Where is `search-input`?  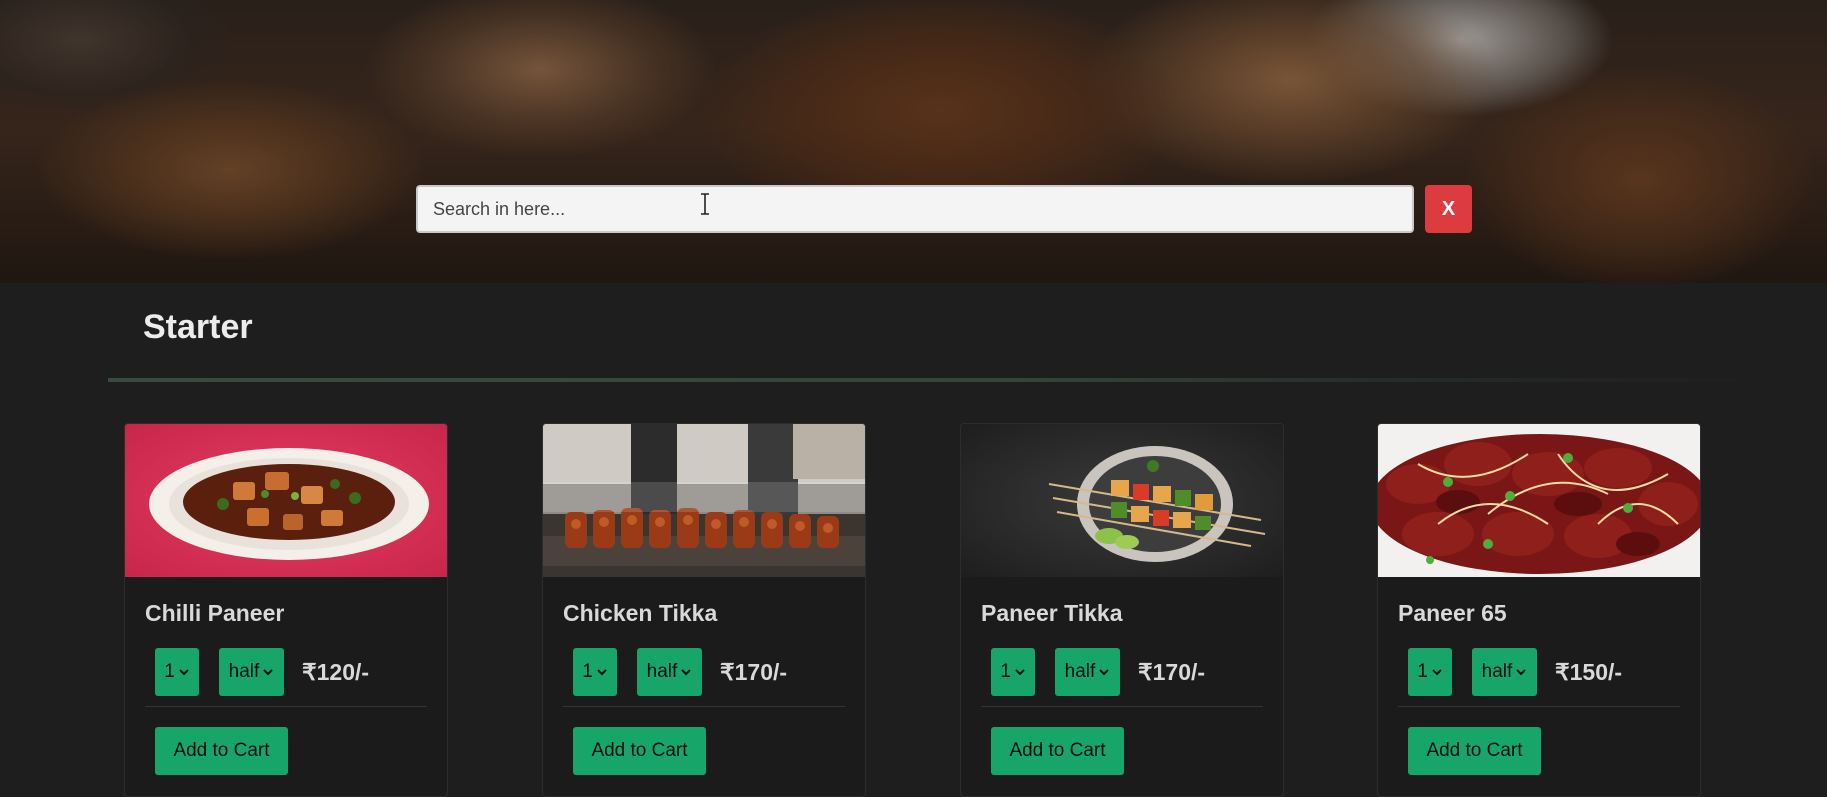
search-input is located at coordinates (915, 209).